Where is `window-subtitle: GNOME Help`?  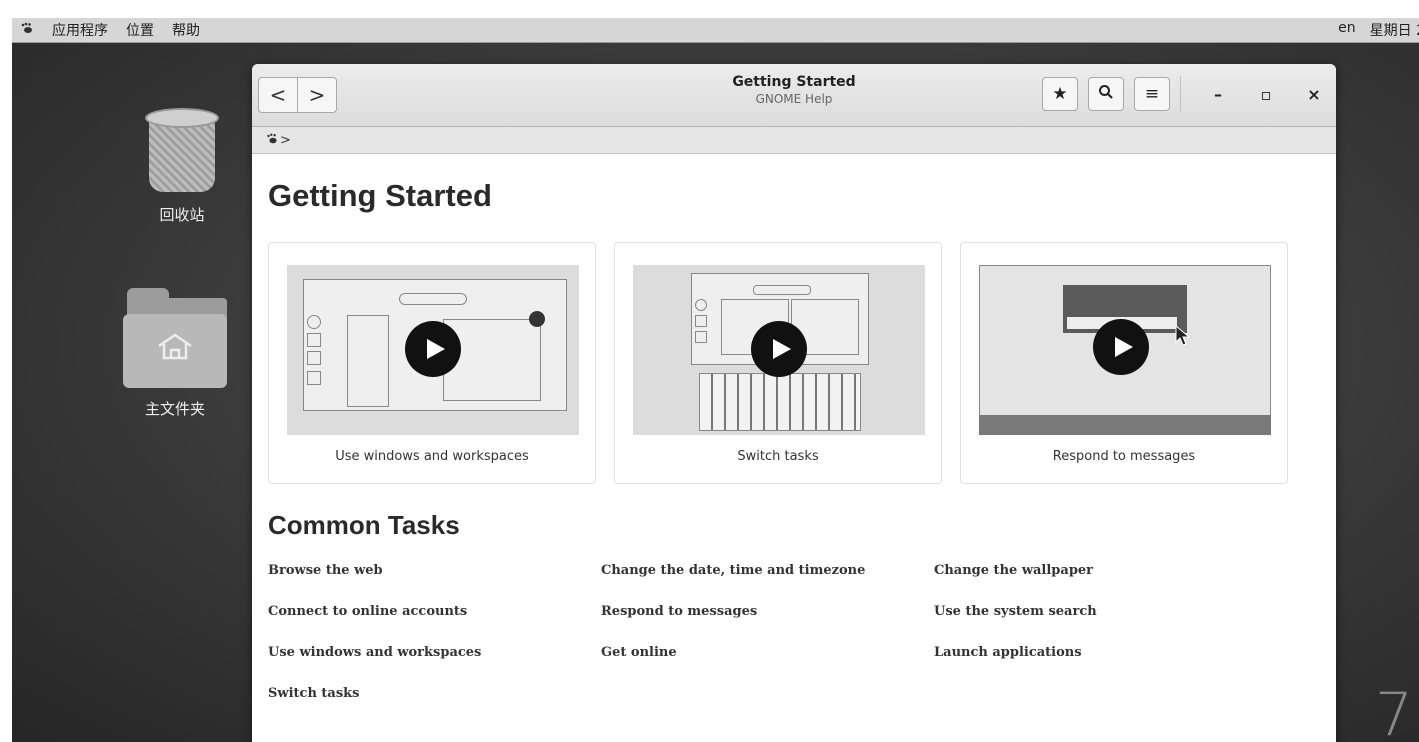
window-subtitle: GNOME Help is located at coordinates (794, 99).